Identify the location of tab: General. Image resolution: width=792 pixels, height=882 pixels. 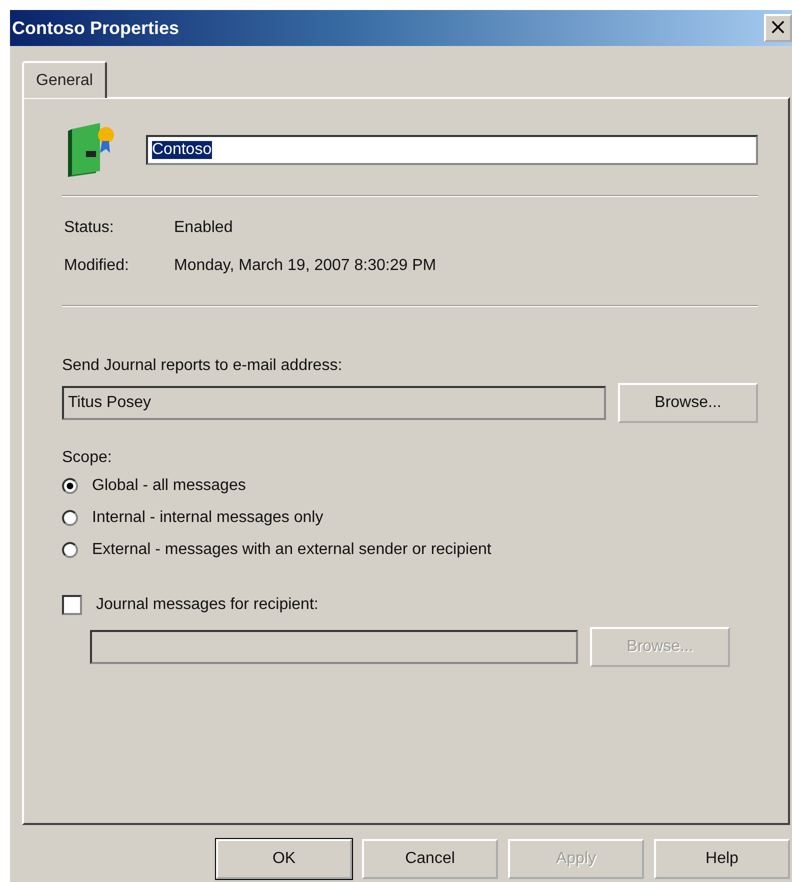
(64, 79).